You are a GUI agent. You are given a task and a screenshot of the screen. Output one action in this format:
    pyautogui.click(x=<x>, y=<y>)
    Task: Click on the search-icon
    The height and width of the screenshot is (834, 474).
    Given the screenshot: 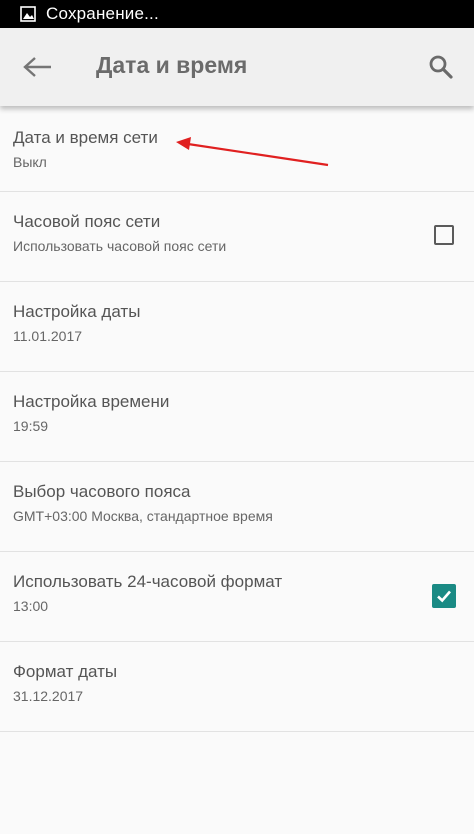 What is the action you would take?
    pyautogui.click(x=441, y=67)
    